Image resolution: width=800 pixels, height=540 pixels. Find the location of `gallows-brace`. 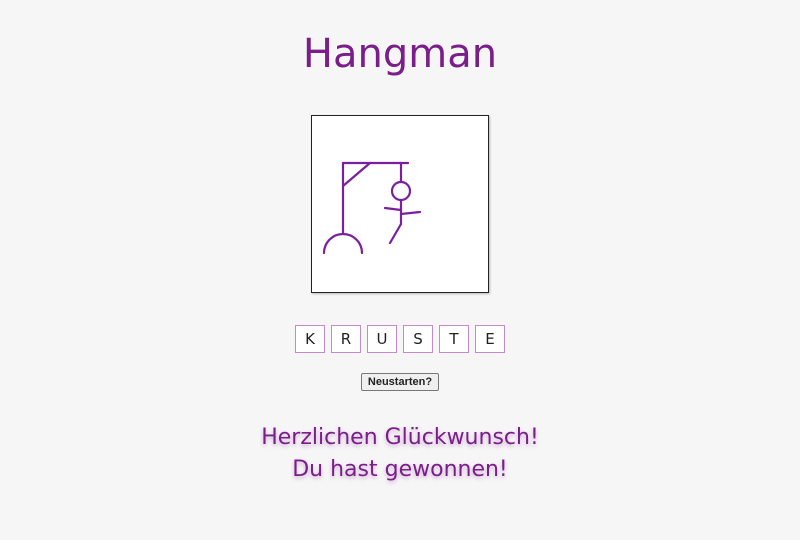

gallows-brace is located at coordinates (356, 174).